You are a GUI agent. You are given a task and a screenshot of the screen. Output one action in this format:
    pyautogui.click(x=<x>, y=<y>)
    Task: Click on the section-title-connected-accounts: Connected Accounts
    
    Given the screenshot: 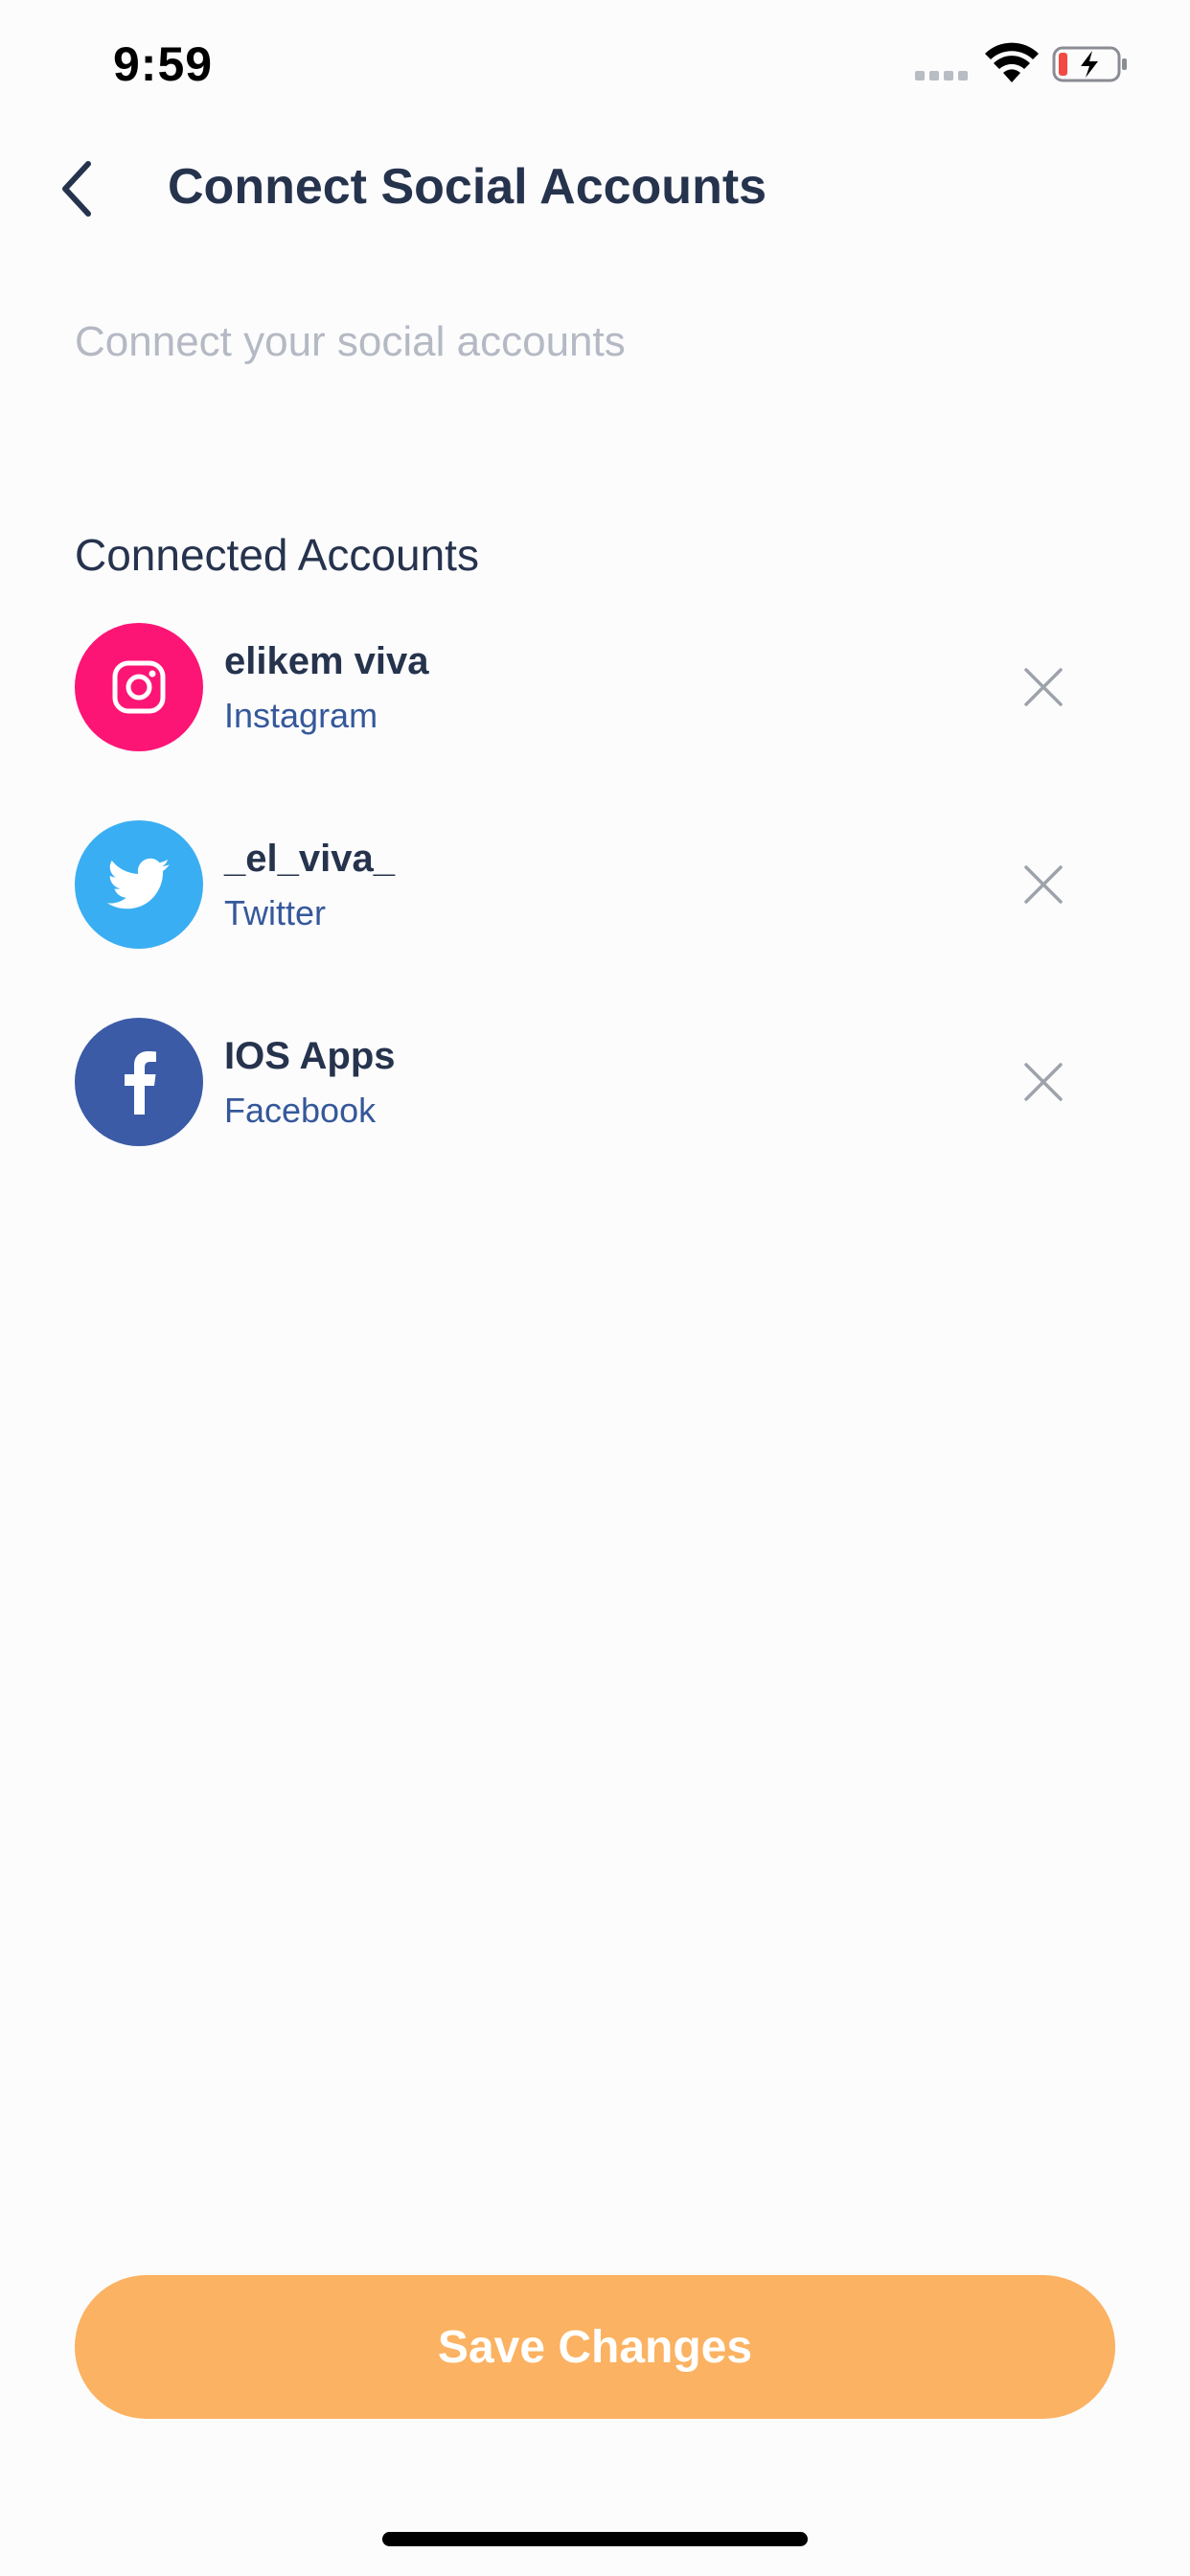 What is the action you would take?
    pyautogui.click(x=277, y=555)
    